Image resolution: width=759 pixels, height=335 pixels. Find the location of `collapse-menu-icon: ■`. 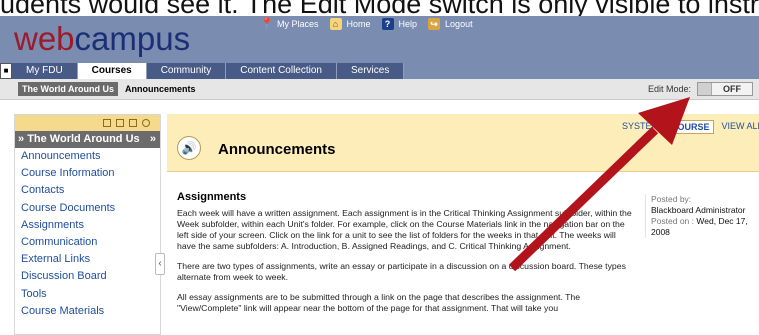

collapse-menu-icon: ■ is located at coordinates (6, 71).